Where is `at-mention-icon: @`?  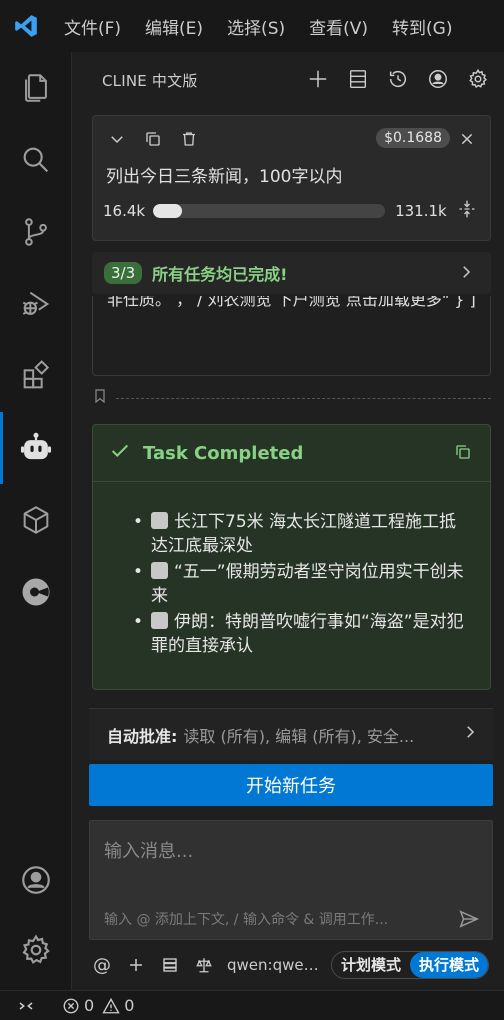 at-mention-icon: @ is located at coordinates (102, 965).